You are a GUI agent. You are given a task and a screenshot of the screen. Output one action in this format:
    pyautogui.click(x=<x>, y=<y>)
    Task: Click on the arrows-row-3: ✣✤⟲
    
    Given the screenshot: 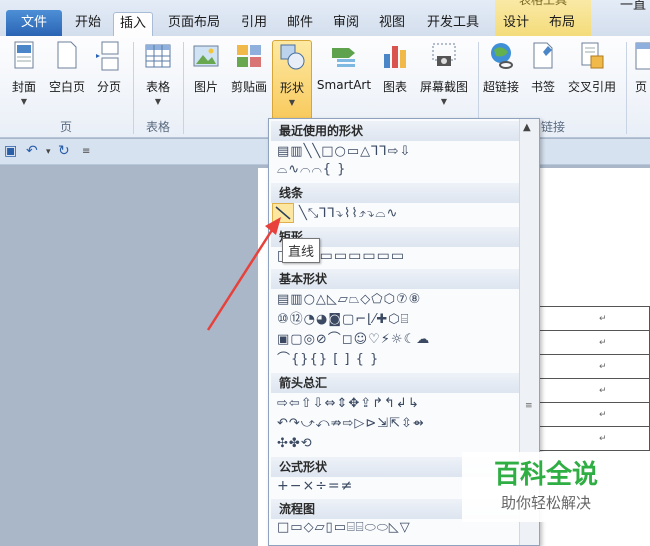 What is the action you would take?
    pyautogui.click(x=295, y=444)
    